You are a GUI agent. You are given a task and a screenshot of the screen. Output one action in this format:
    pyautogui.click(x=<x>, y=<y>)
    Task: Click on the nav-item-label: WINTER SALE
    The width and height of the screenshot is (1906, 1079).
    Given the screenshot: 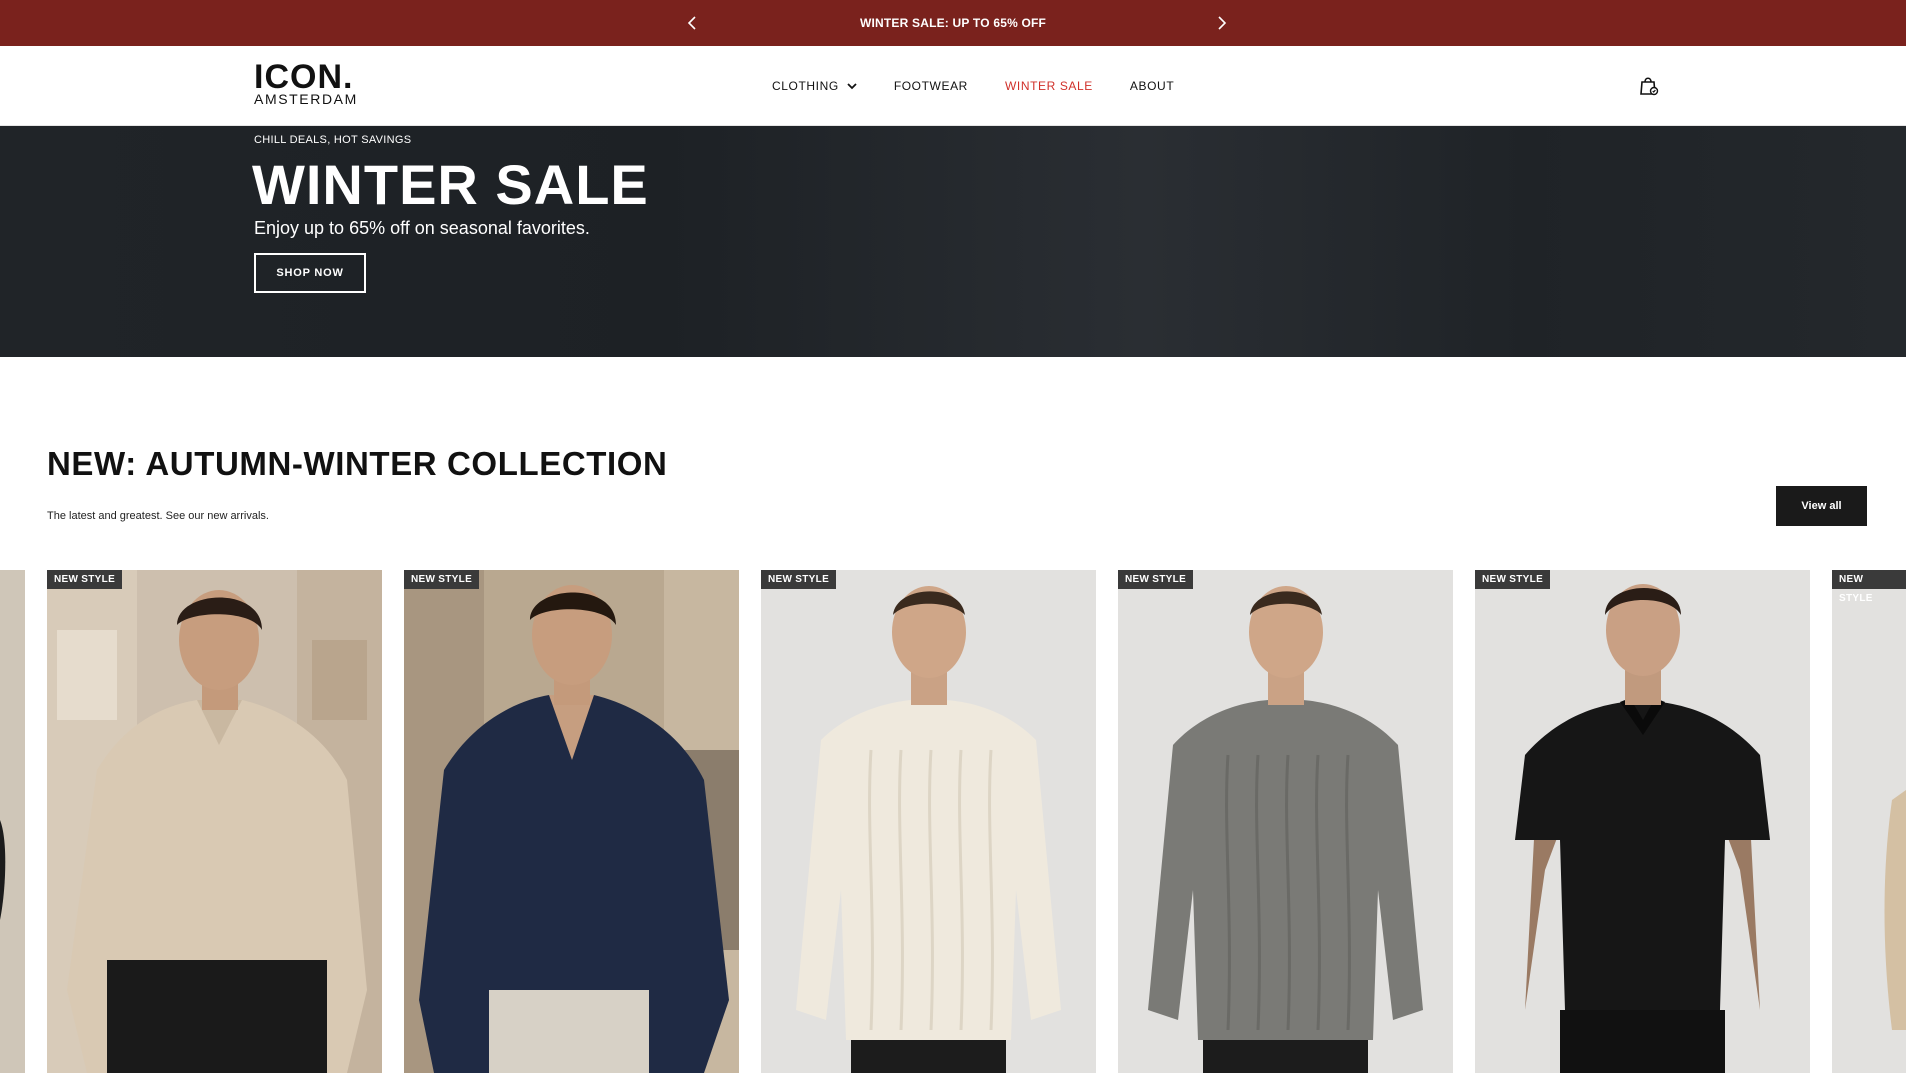 What is the action you would take?
    pyautogui.click(x=1048, y=86)
    